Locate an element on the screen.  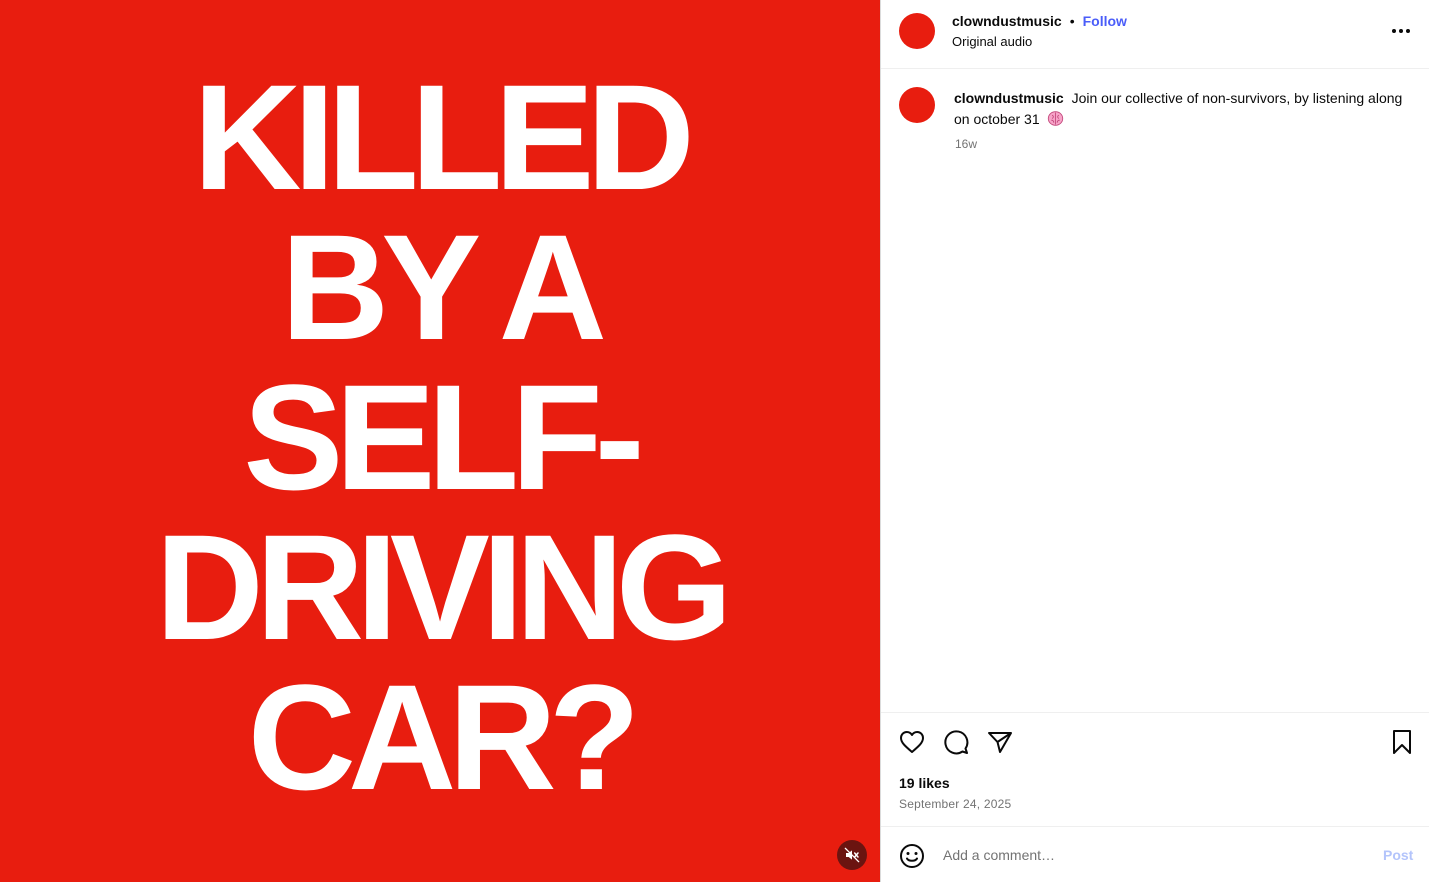
avatar is located at coordinates (917, 31).